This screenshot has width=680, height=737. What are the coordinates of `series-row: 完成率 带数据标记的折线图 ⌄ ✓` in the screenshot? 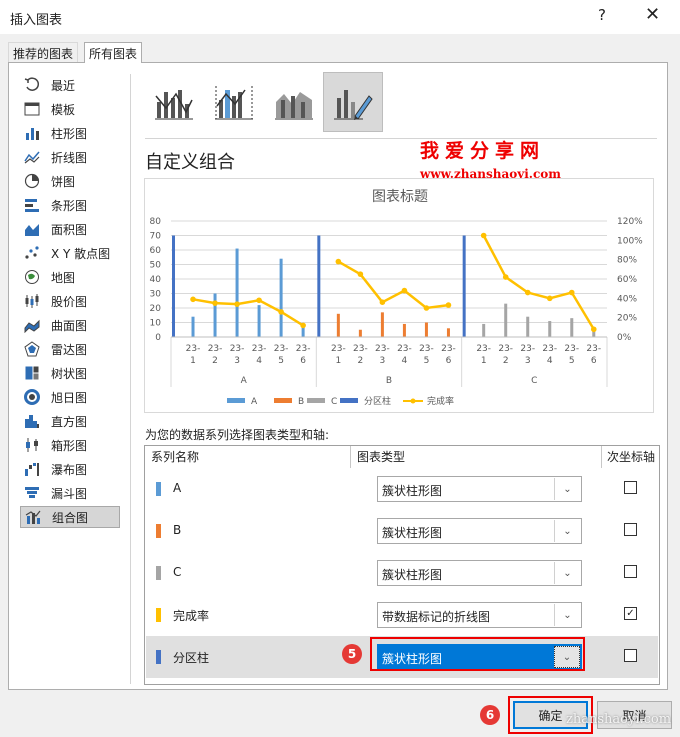 It's located at (402, 615).